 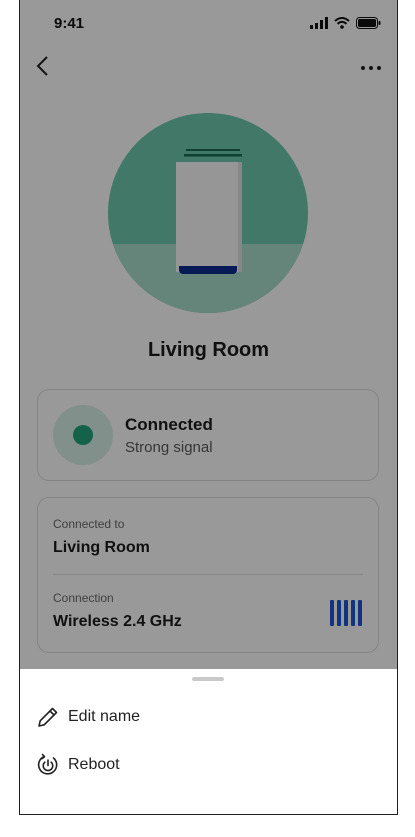 I want to click on sheet-drag-handle, so click(x=208, y=679).